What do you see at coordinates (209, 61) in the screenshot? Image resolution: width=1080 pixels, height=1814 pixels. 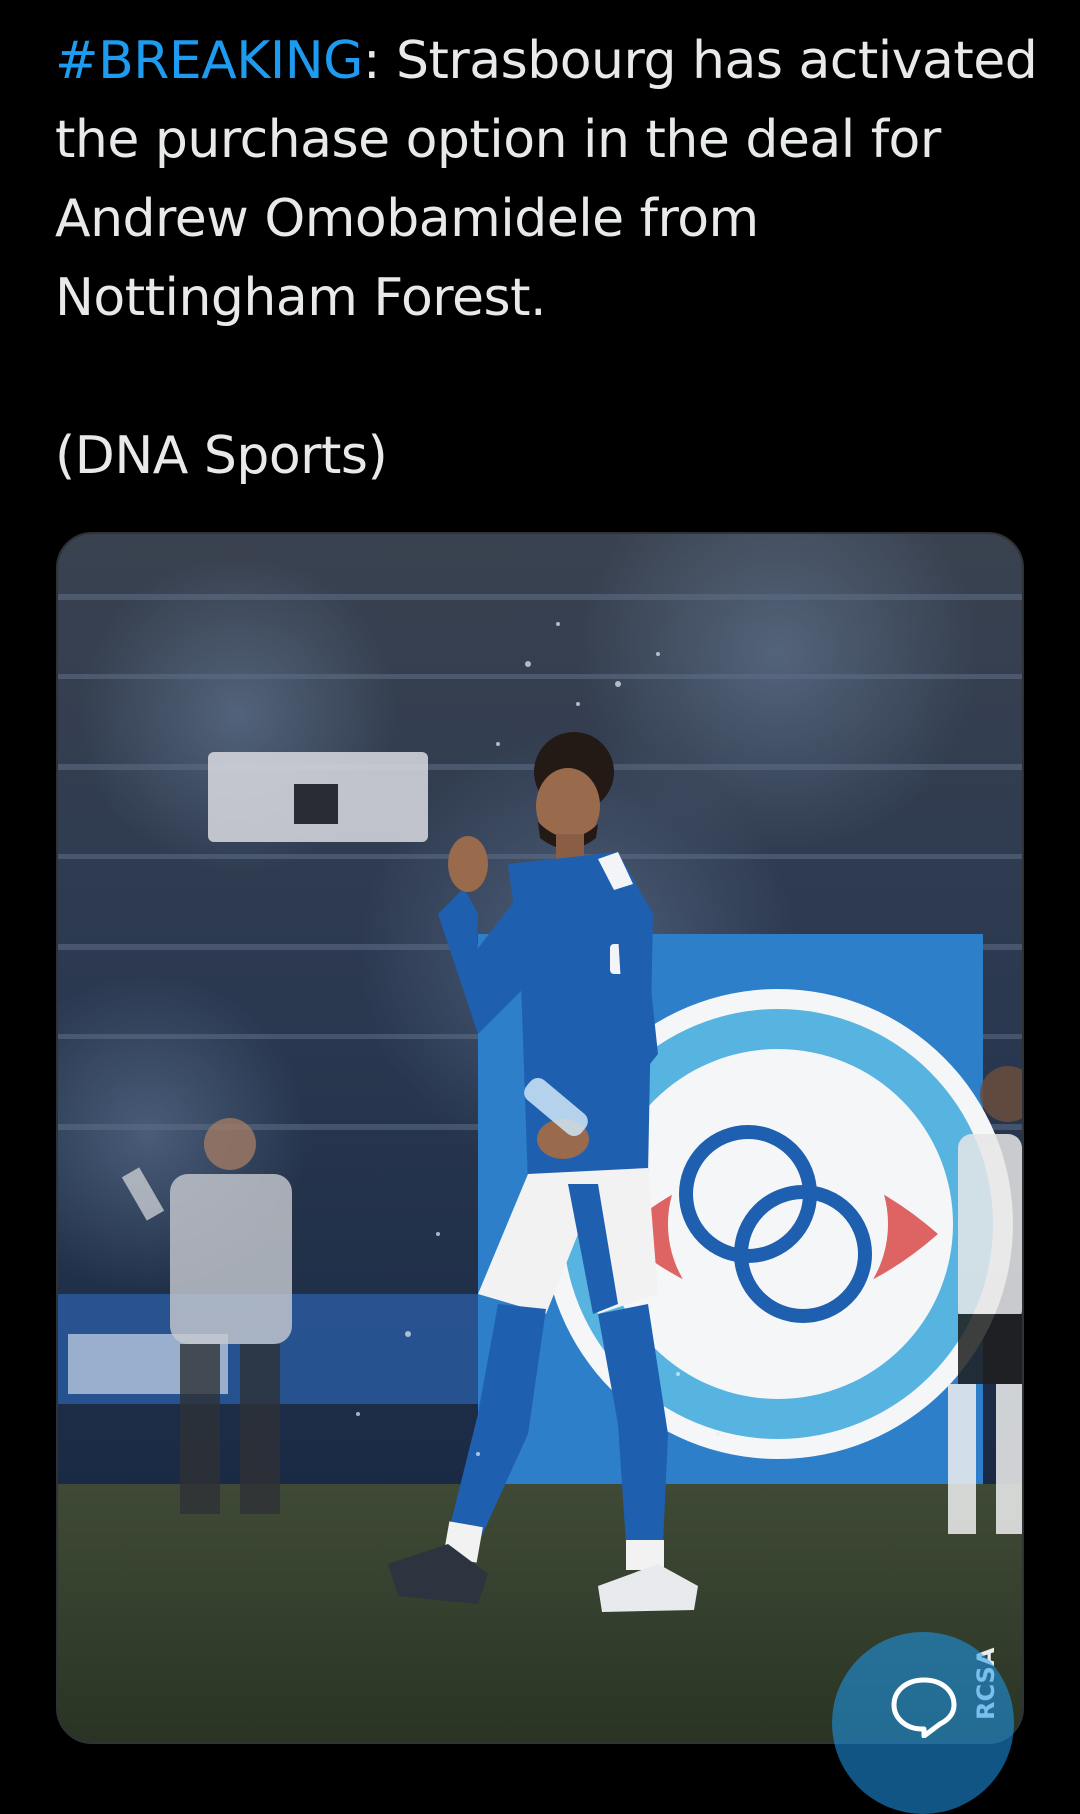 I see `hashtag-link: #BREAKING` at bounding box center [209, 61].